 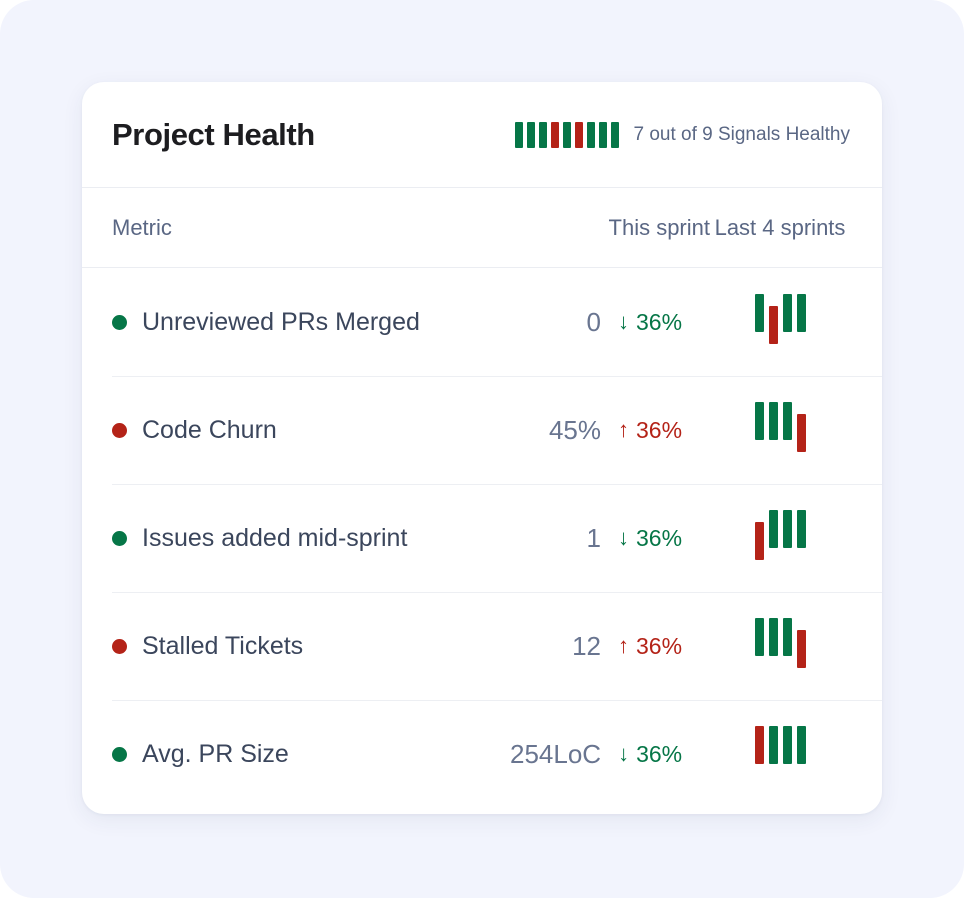 I want to click on table-row: Code Churn 45% ↑ 36%, so click(x=482, y=430).